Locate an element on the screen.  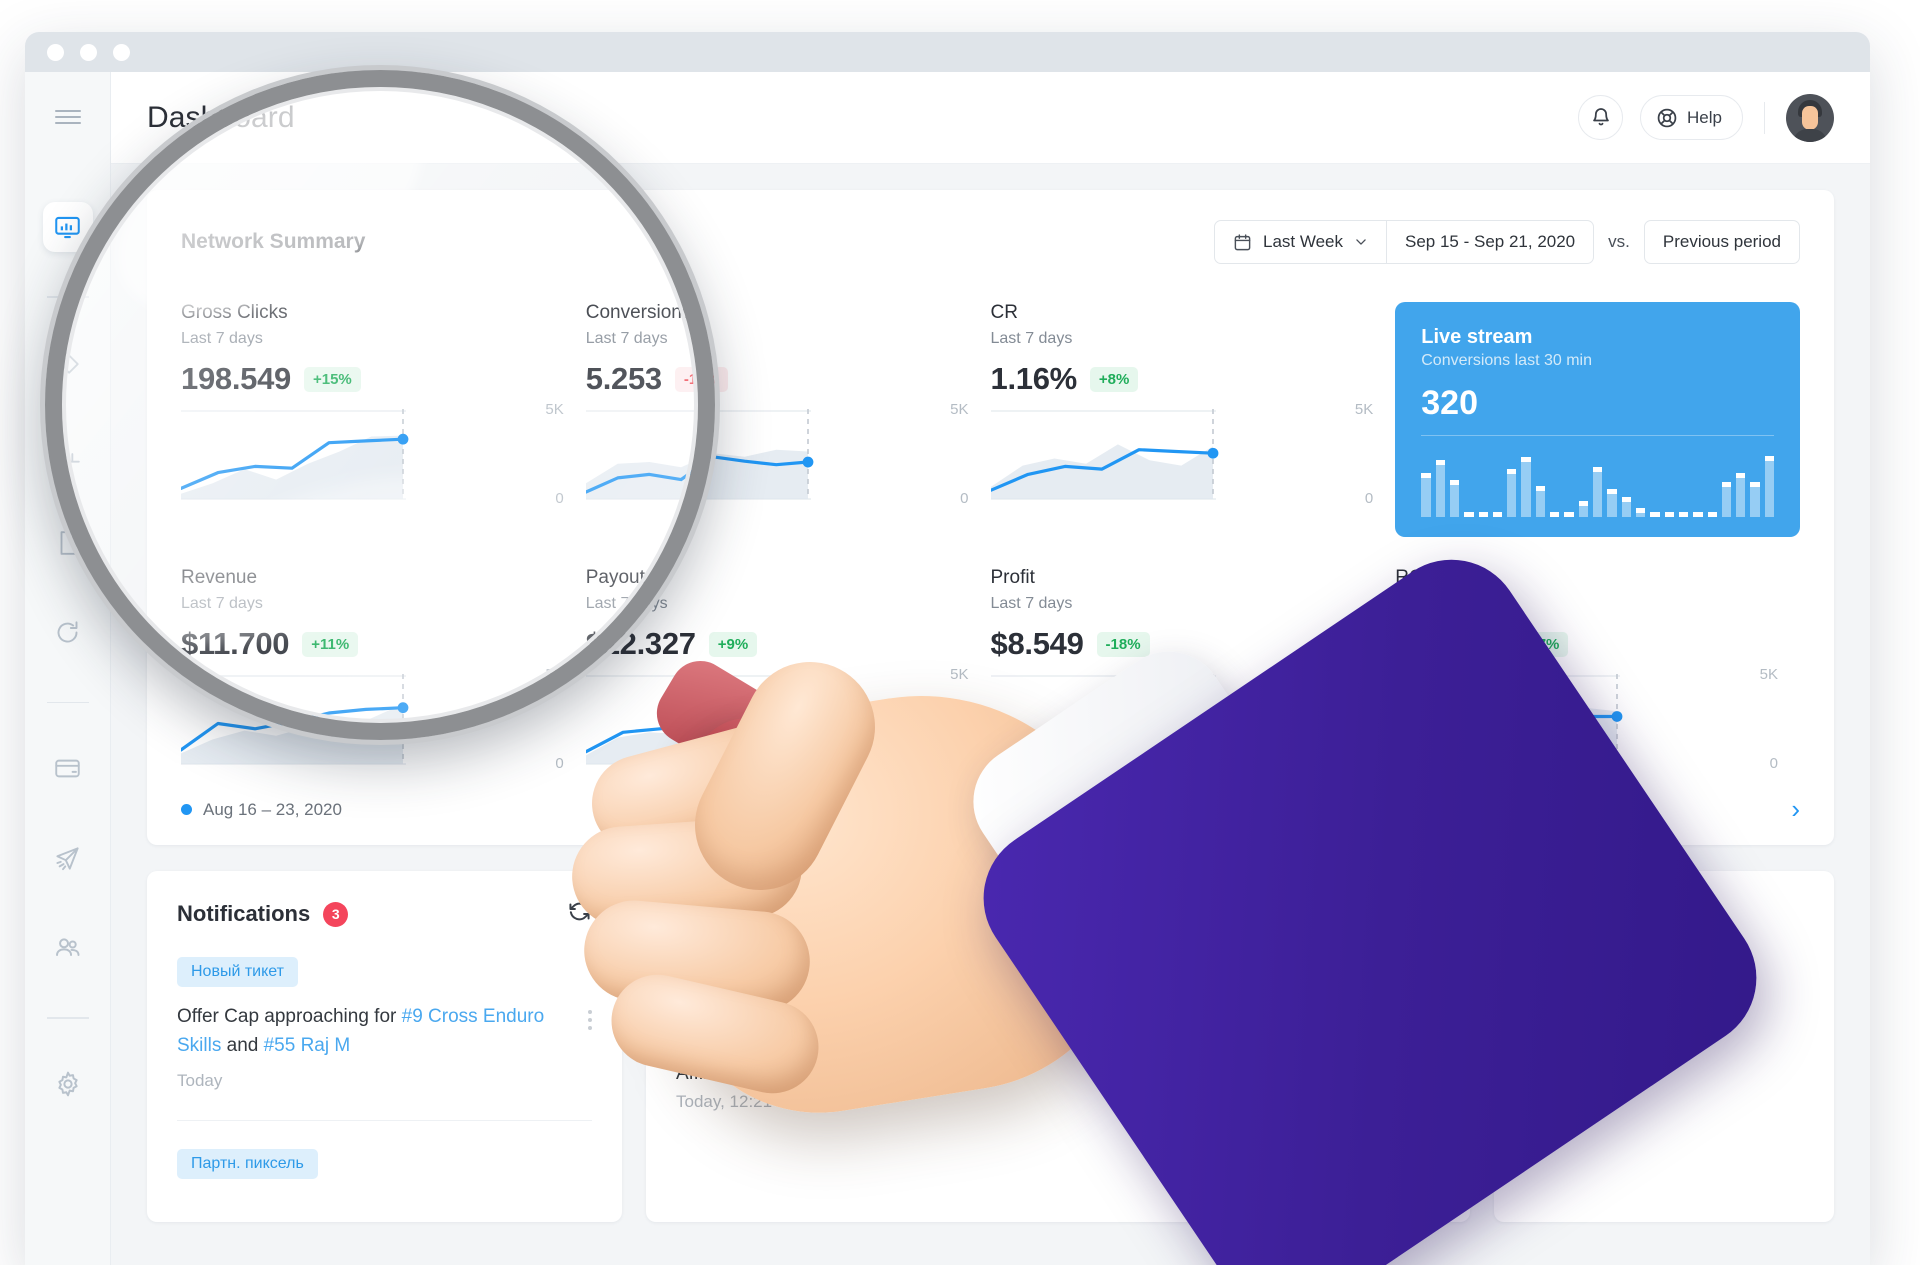
metric-card-gross-clicks: Gross Clicks Last 7 days 198.549 +15% 5K 0 is located at coordinates (383, 419).